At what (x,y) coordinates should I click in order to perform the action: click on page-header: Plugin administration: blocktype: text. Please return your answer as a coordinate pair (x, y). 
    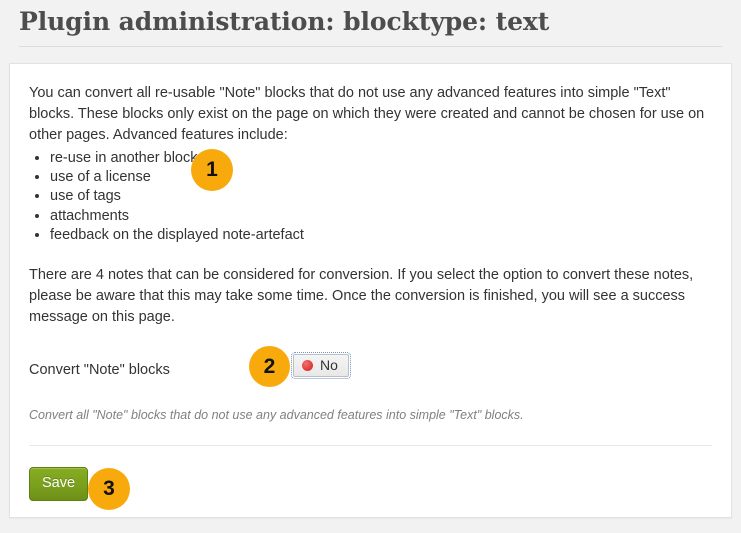
    Looking at the image, I should click on (370, 23).